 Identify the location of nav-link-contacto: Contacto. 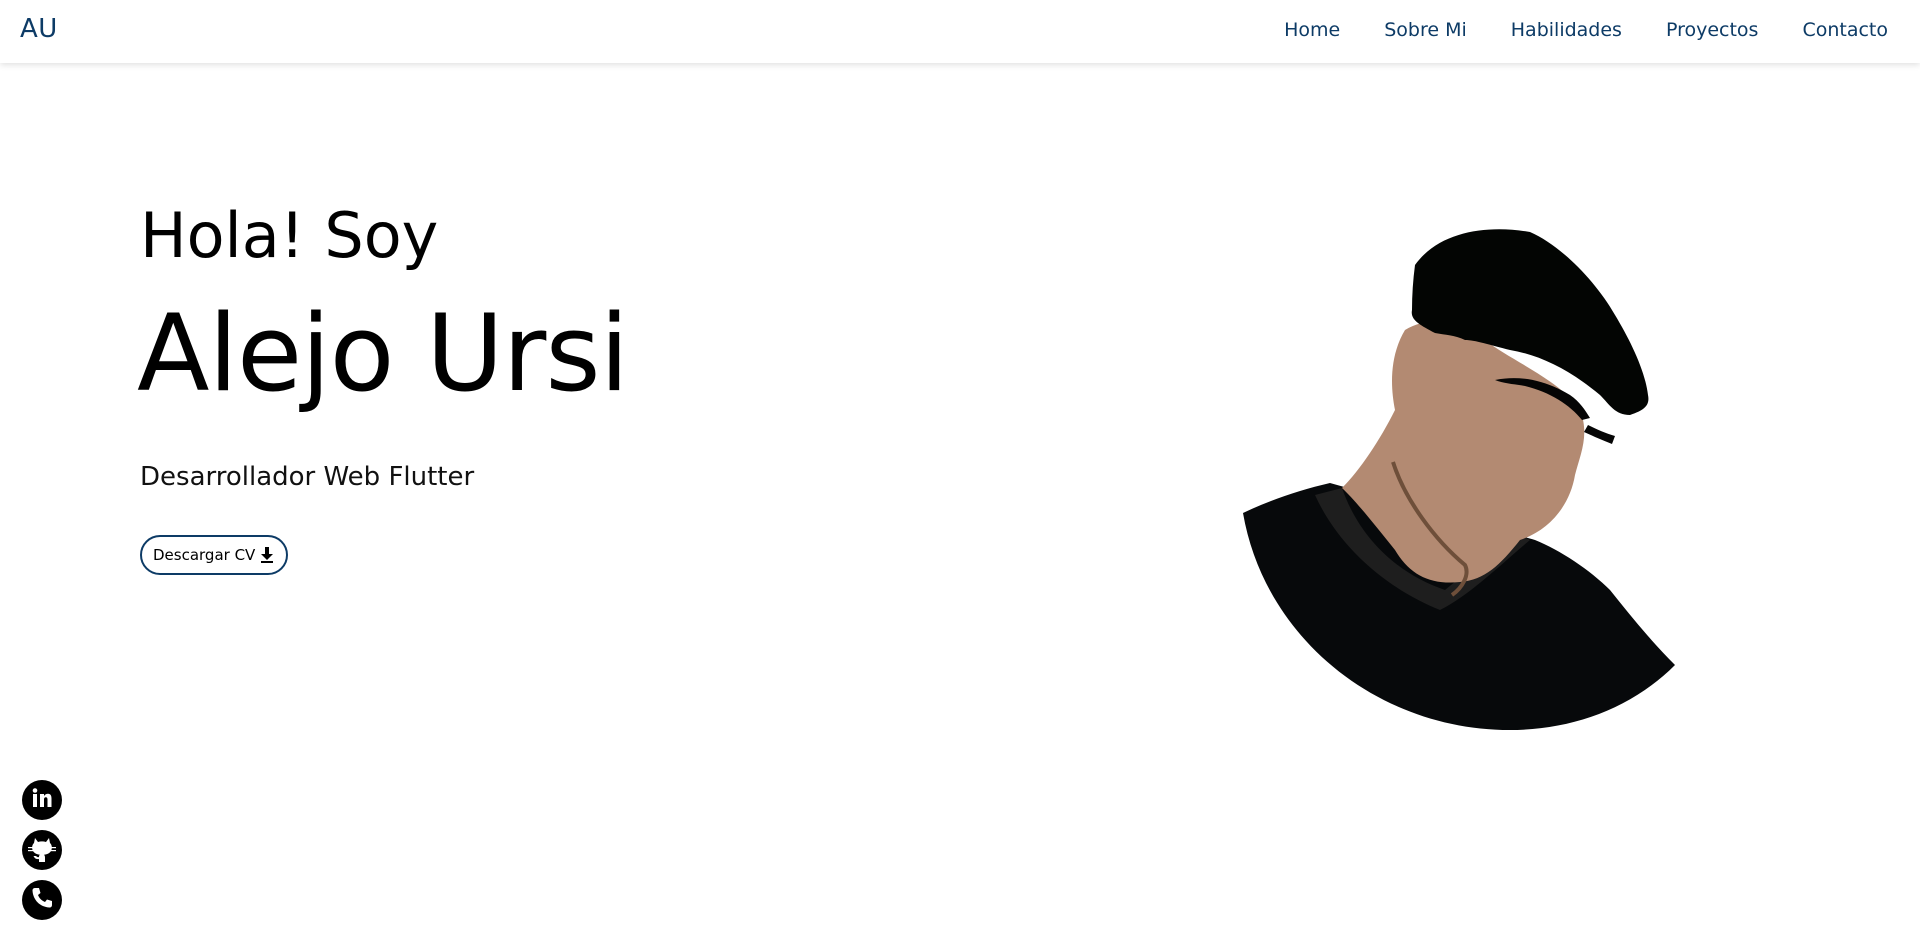
(1845, 30).